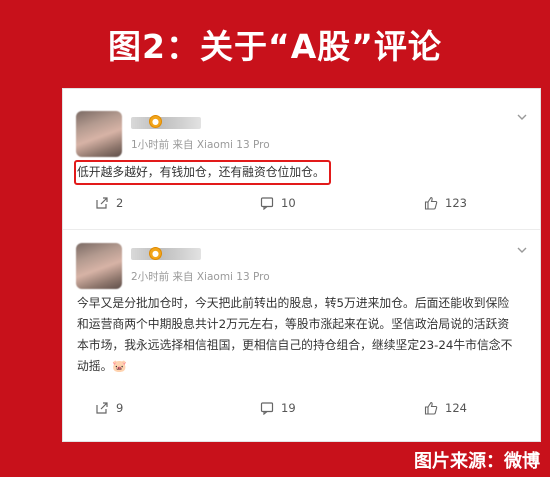  What do you see at coordinates (288, 408) in the screenshot?
I see `comment-count: 19` at bounding box center [288, 408].